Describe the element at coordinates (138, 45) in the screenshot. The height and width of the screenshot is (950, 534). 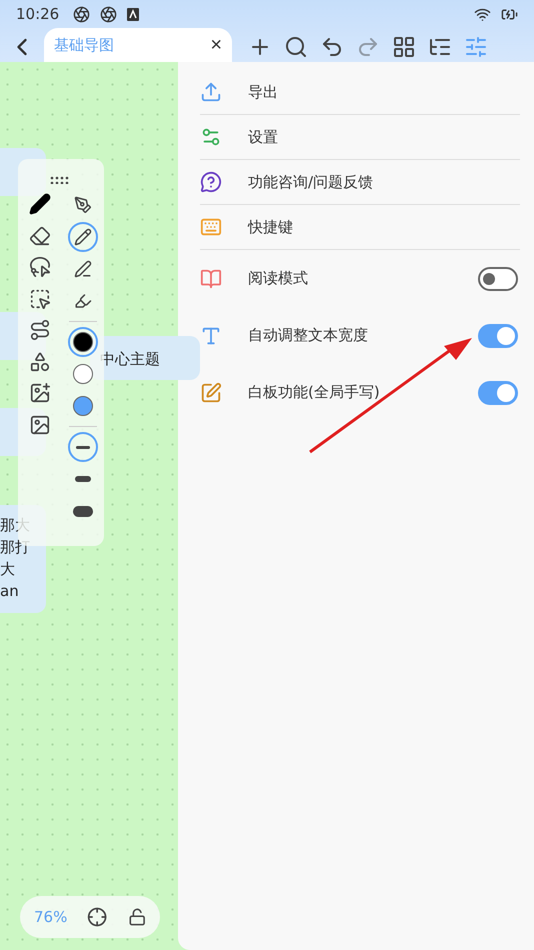
I see `document-tab: 基础导图 ×` at that location.